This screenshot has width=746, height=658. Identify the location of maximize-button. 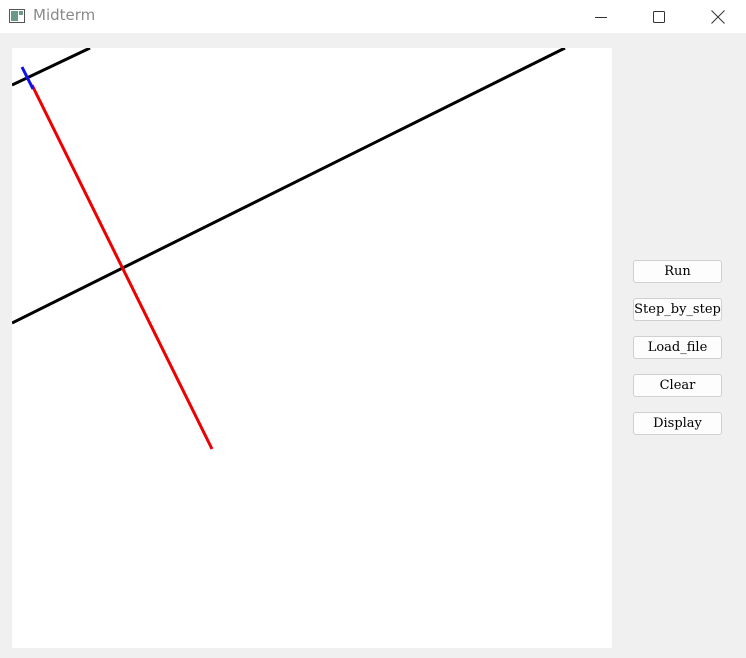
(659, 16).